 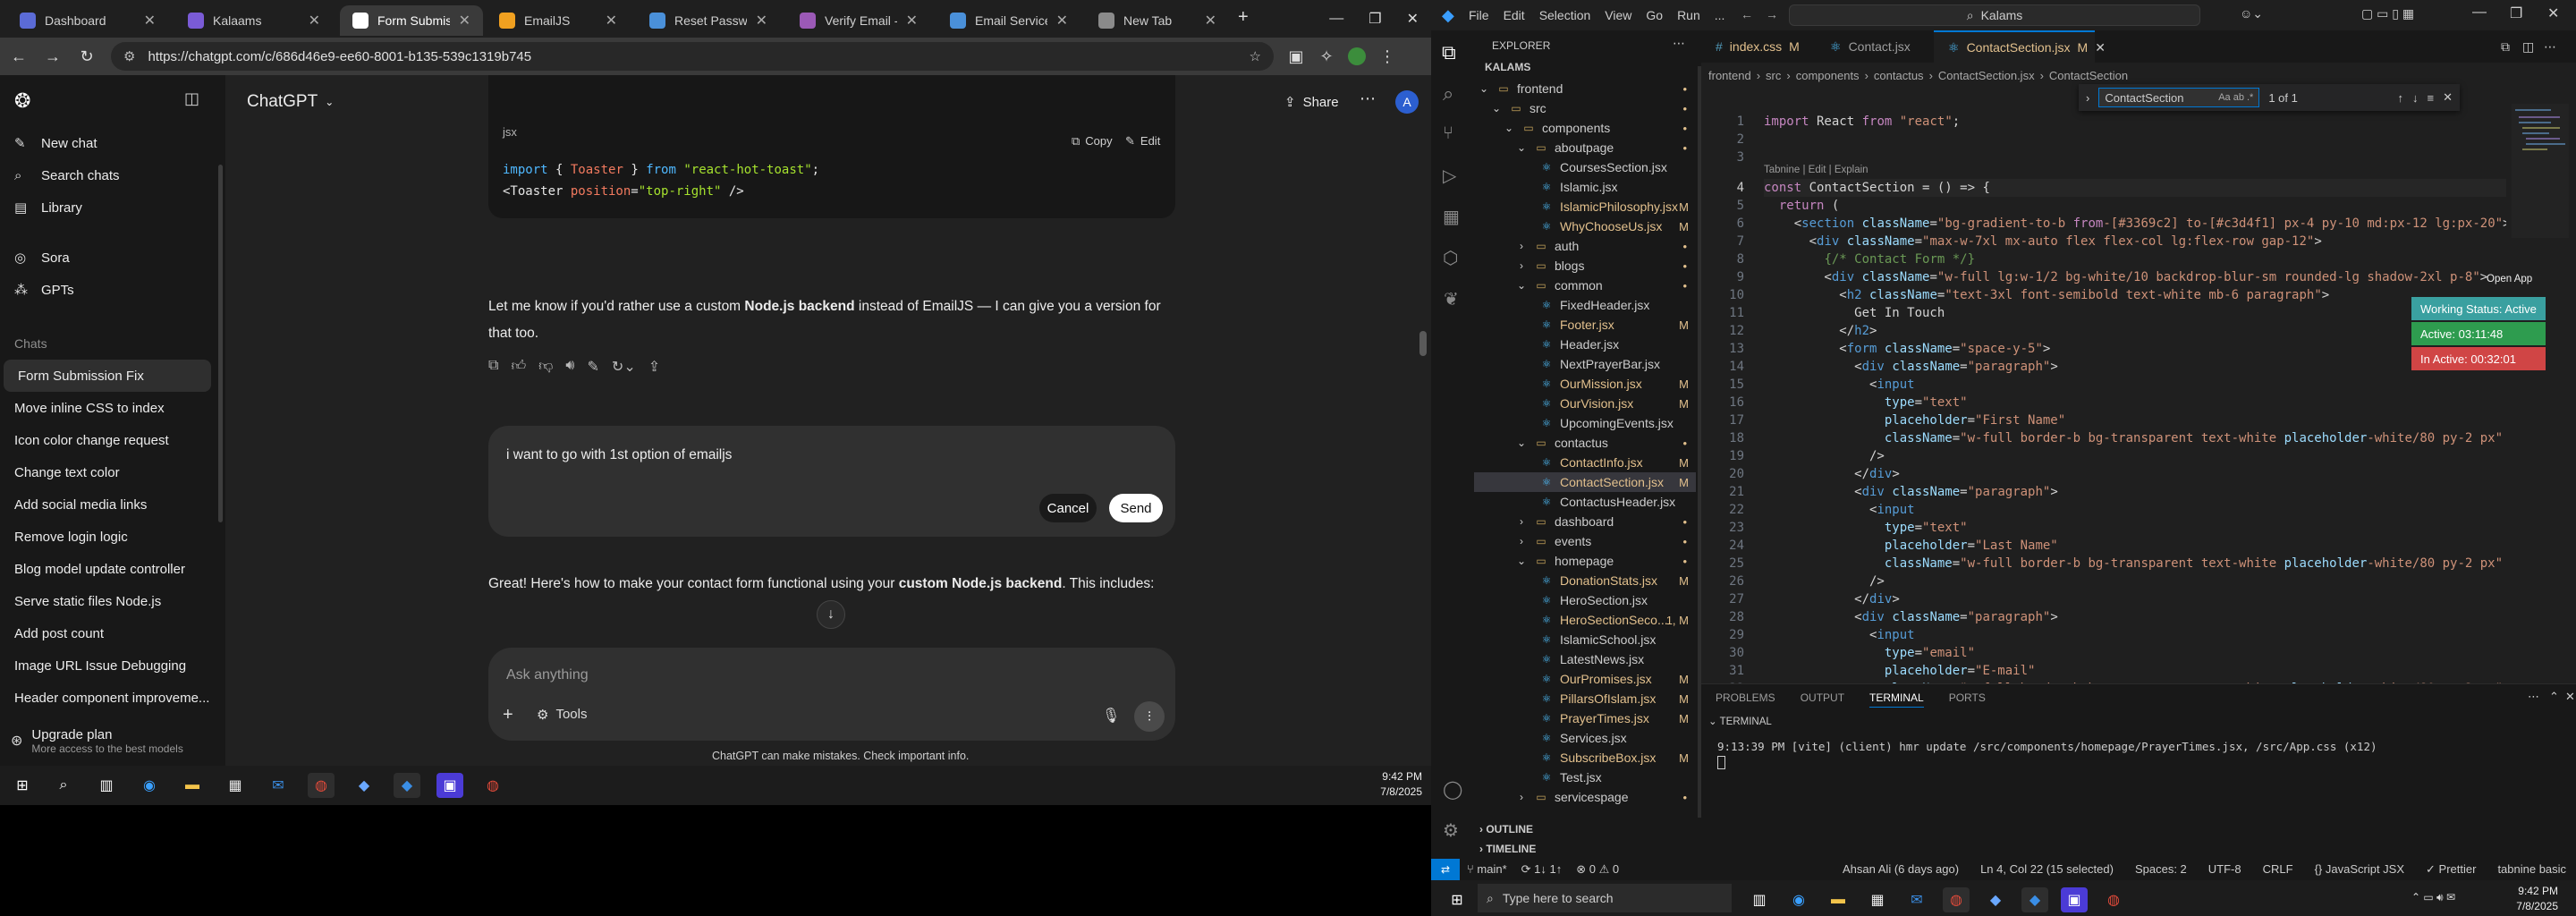 I want to click on chrome-tab: Email Services - E ✕, so click(x=1008, y=20).